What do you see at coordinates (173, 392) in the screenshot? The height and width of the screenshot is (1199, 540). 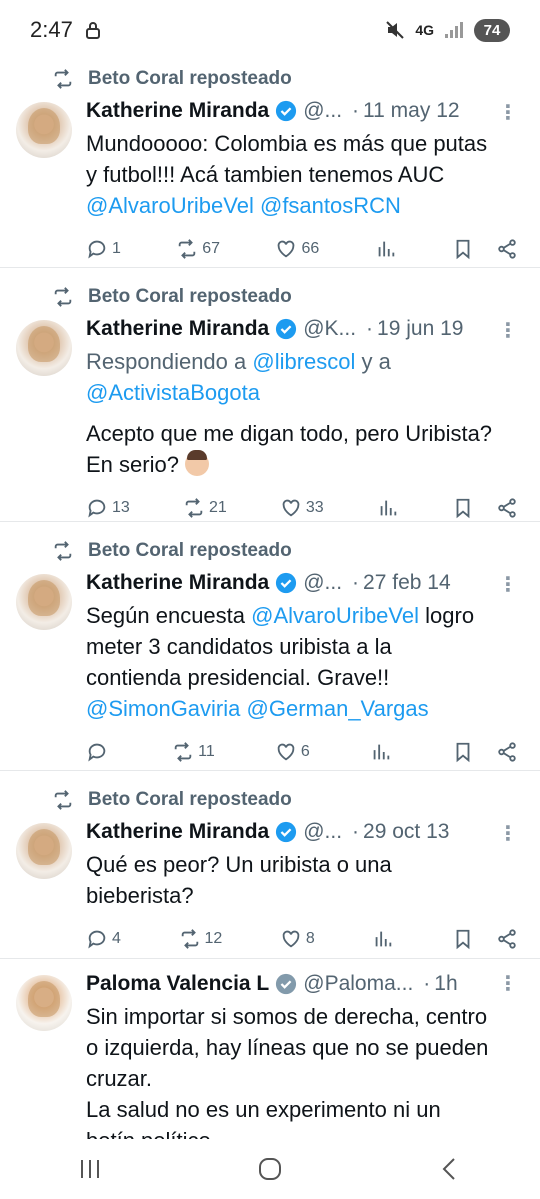 I see `mention-link: @ActivistaBogota` at bounding box center [173, 392].